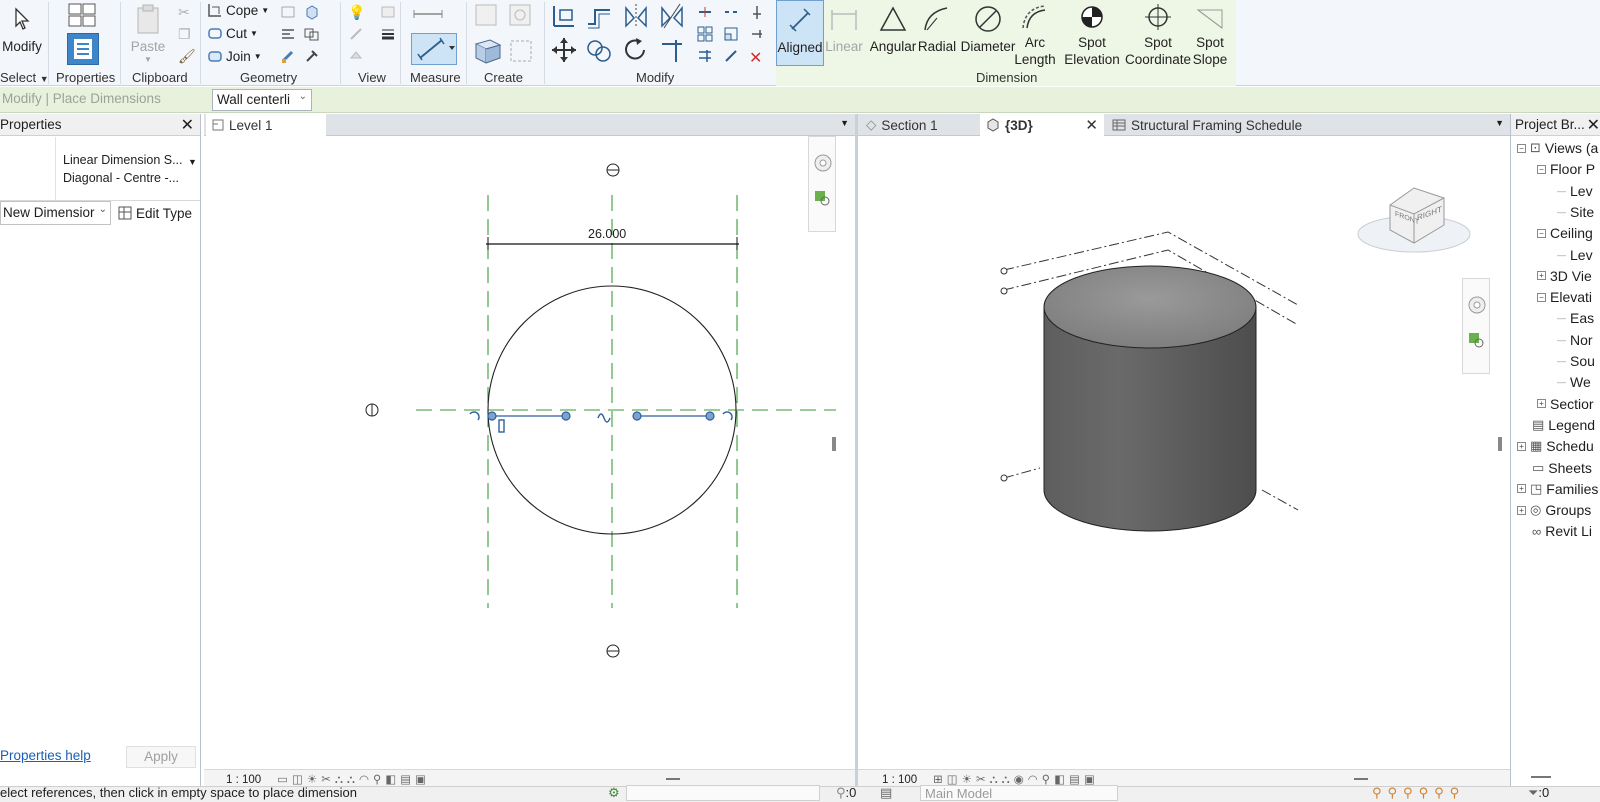 This screenshot has height=802, width=1600. I want to click on linear-dimension-button: Linear, so click(844, 34).